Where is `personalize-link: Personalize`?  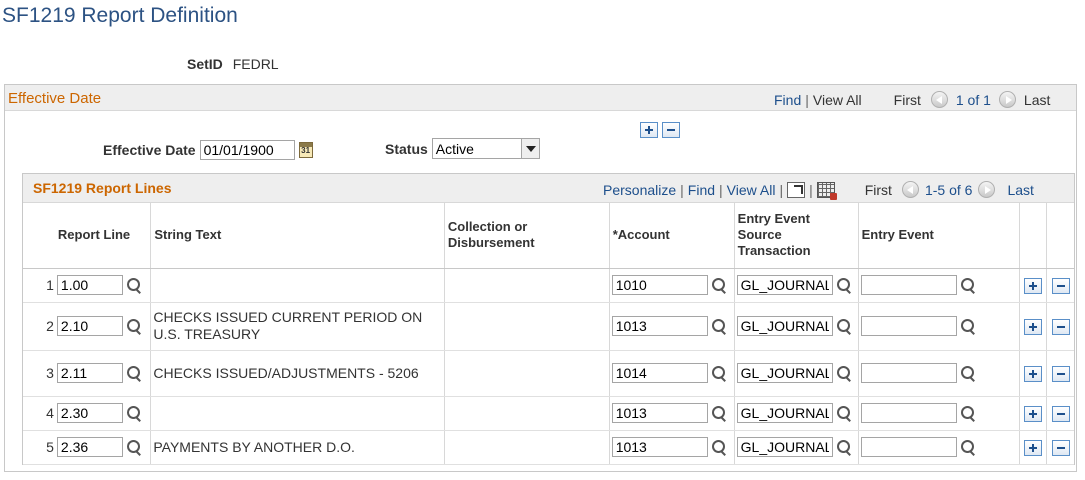
personalize-link: Personalize is located at coordinates (639, 190).